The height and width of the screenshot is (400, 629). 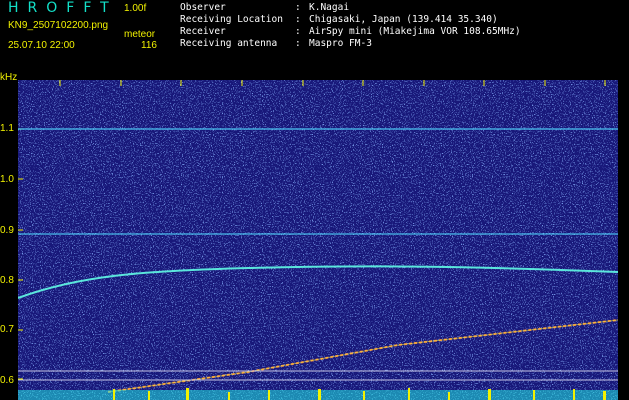 I want to click on y-tick-label: 1.1, so click(x=7, y=128).